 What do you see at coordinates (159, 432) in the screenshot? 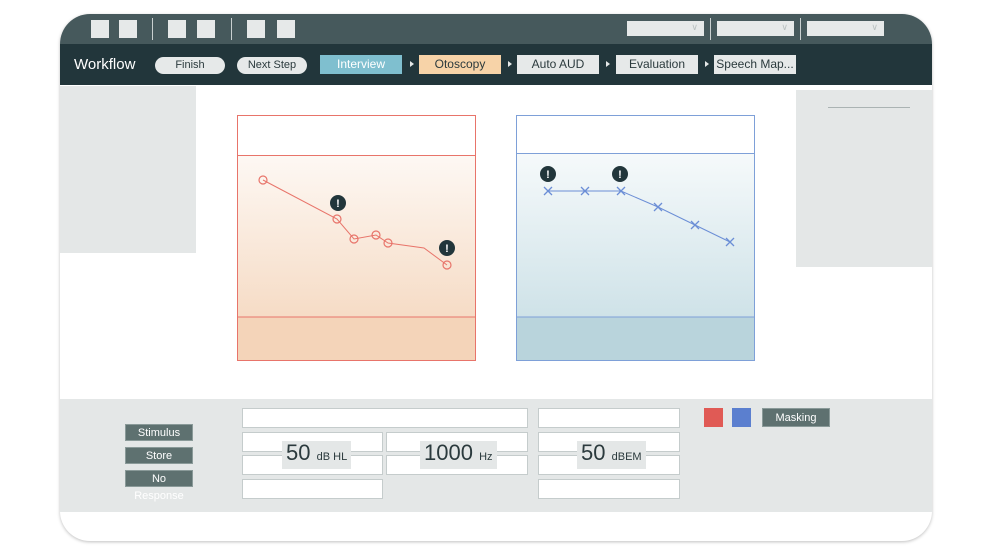
I see `stimulus-button: Stimulus` at bounding box center [159, 432].